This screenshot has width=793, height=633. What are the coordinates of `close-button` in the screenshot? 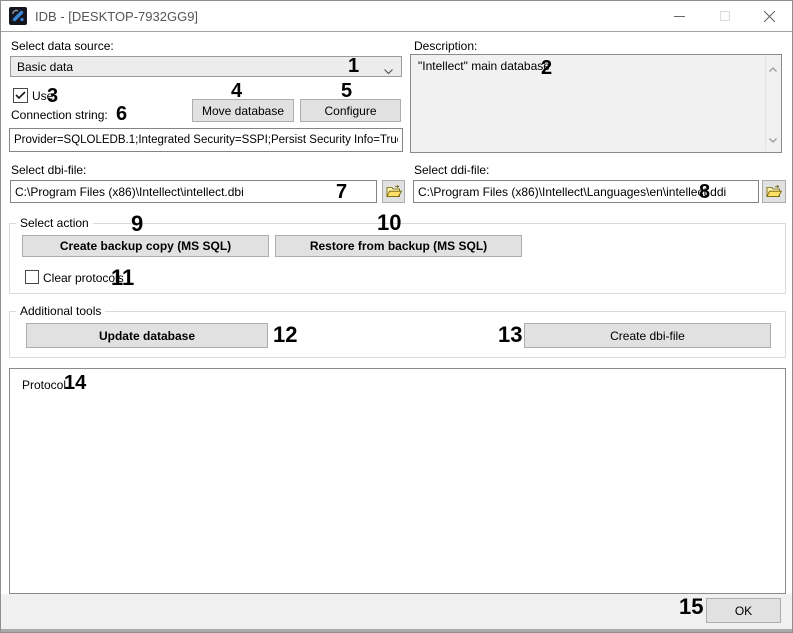 It's located at (769, 16).